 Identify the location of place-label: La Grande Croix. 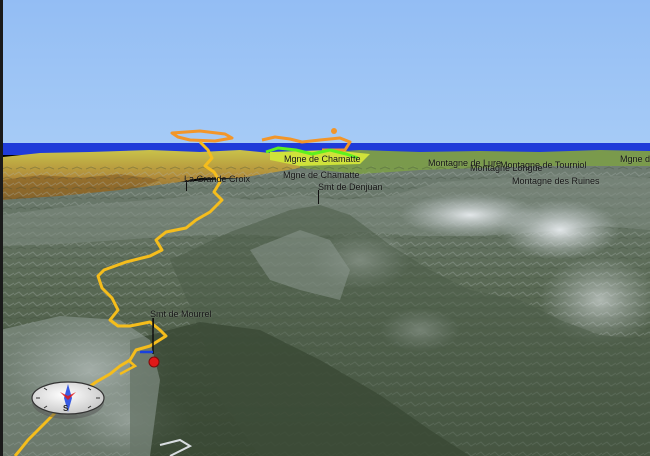
(217, 179).